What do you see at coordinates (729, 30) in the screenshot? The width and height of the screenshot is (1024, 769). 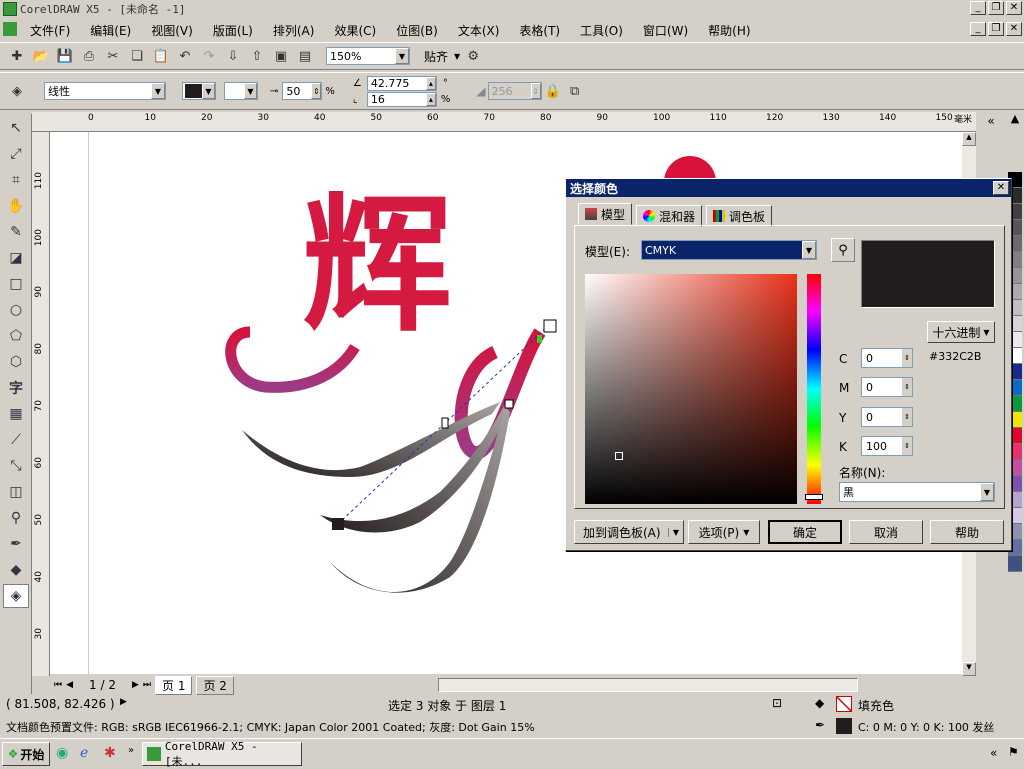 I see `menu-item: 帮助(H)` at bounding box center [729, 30].